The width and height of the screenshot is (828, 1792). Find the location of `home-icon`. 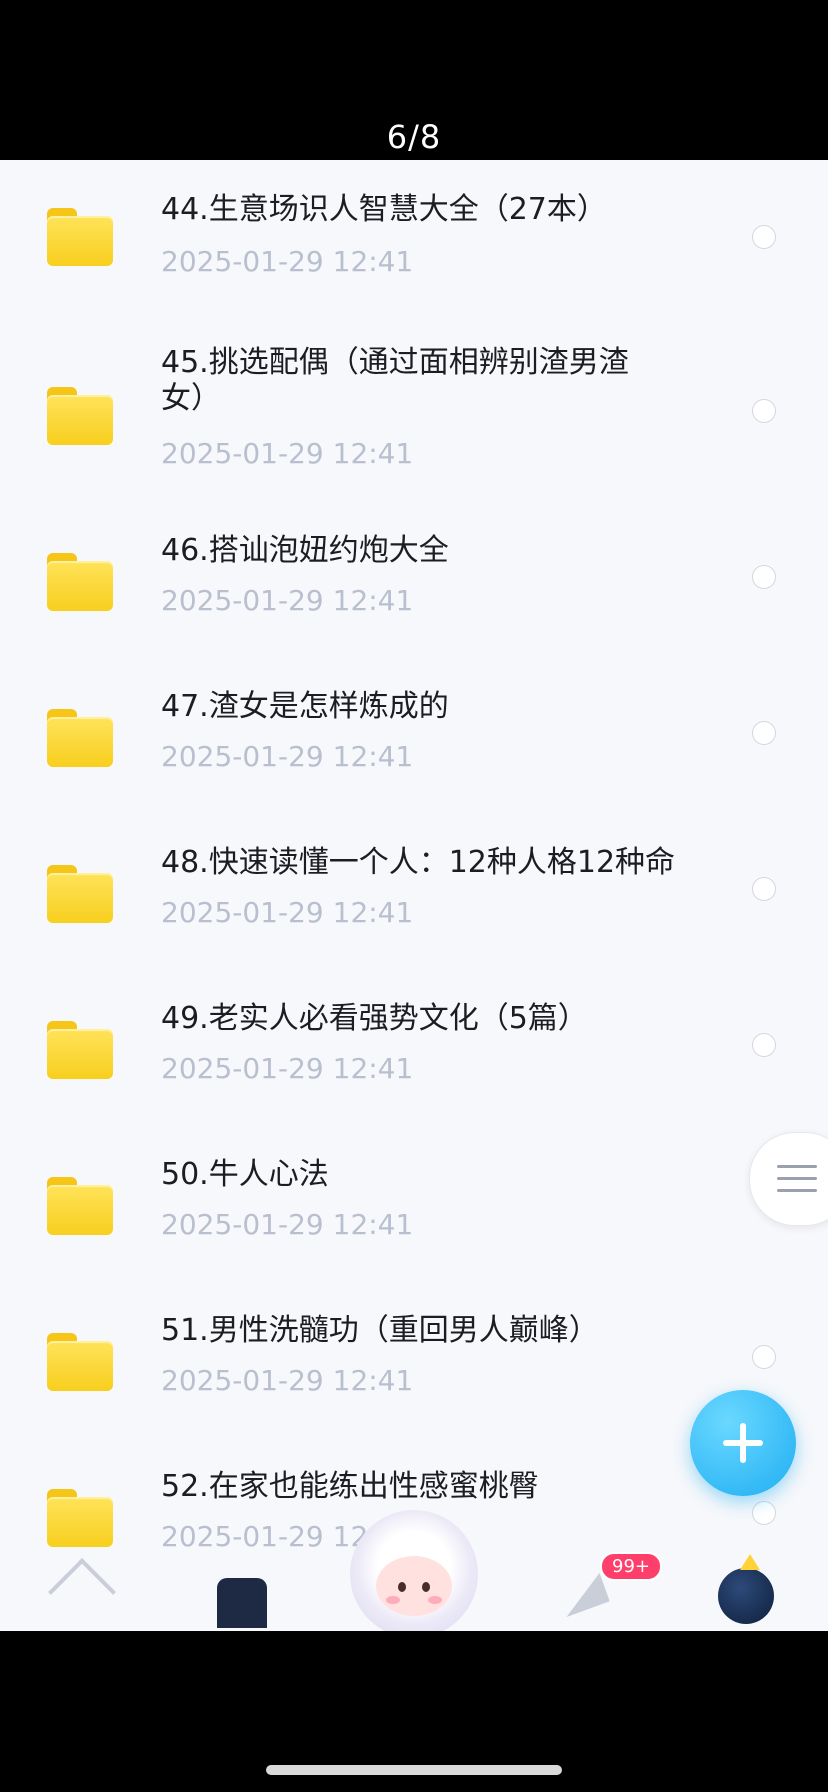

home-icon is located at coordinates (82, 1592).